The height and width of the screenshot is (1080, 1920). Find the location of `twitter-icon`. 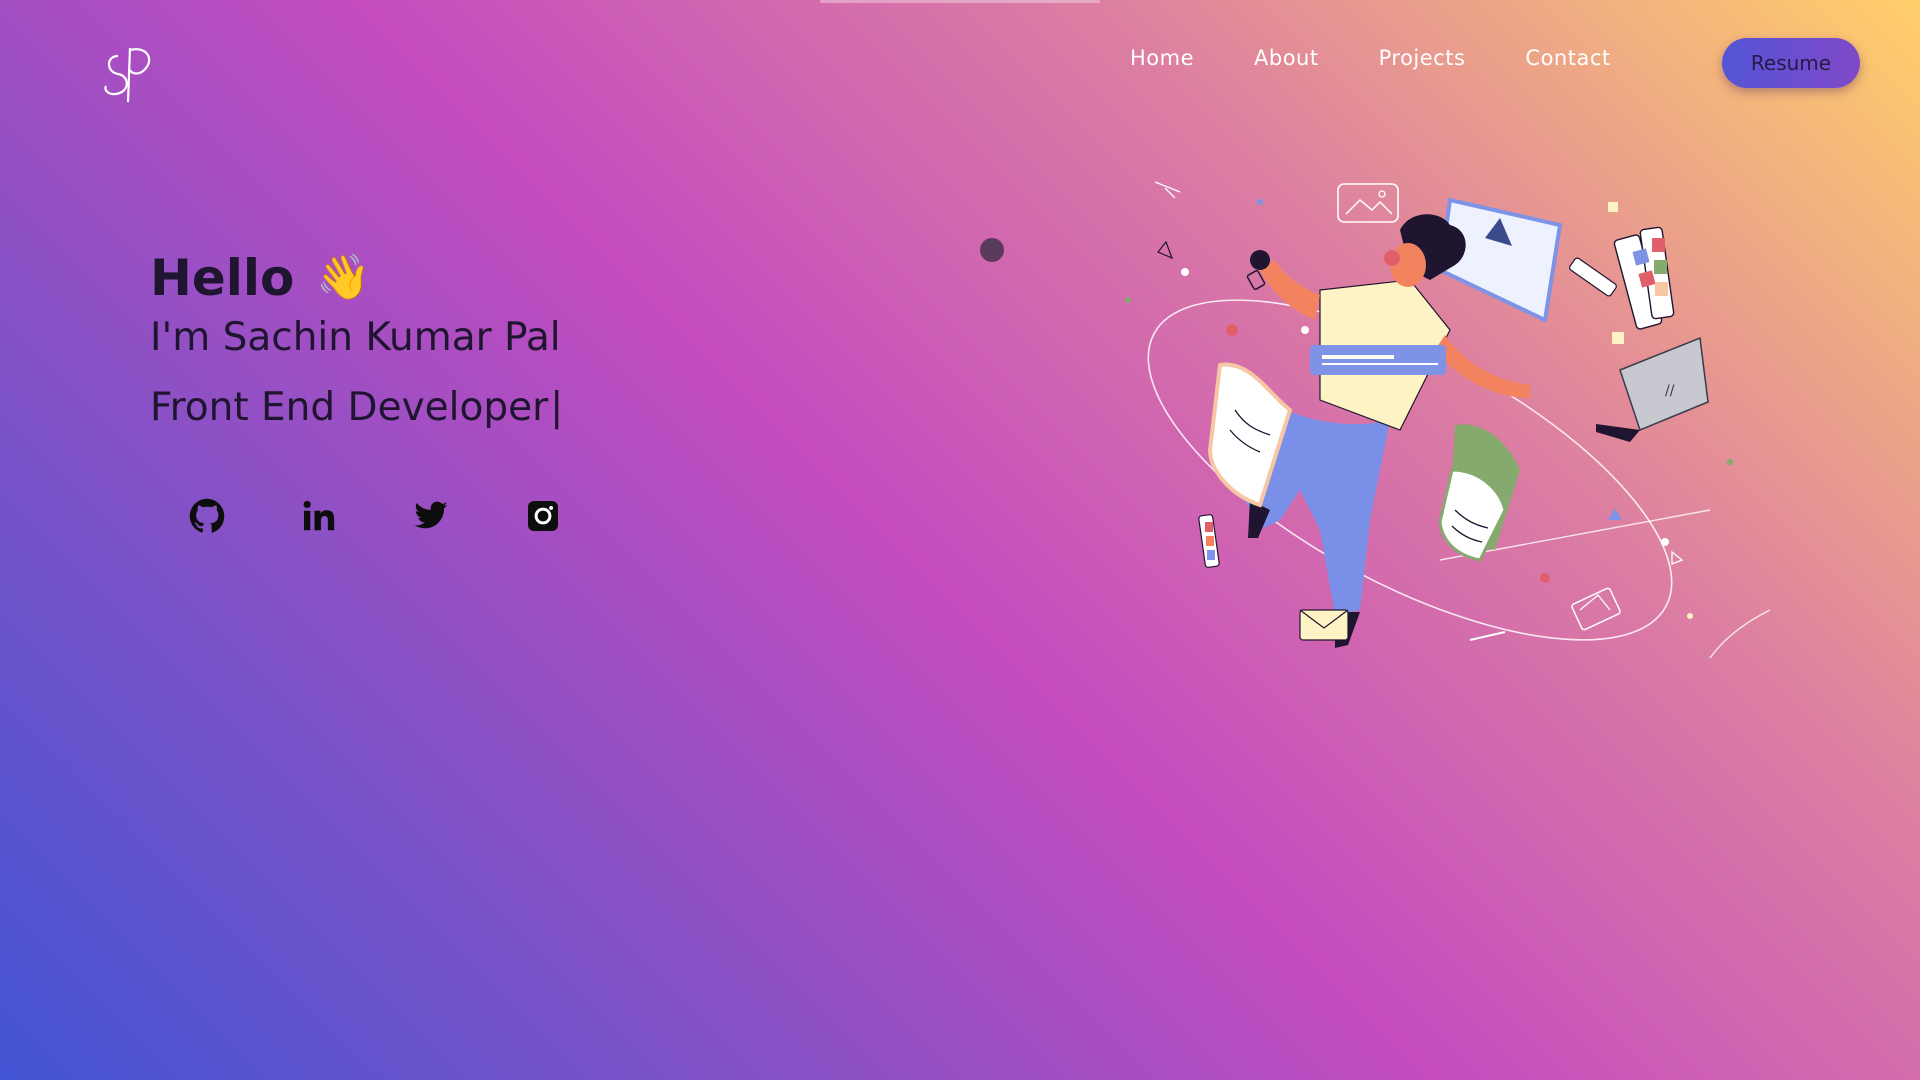

twitter-icon is located at coordinates (431, 515).